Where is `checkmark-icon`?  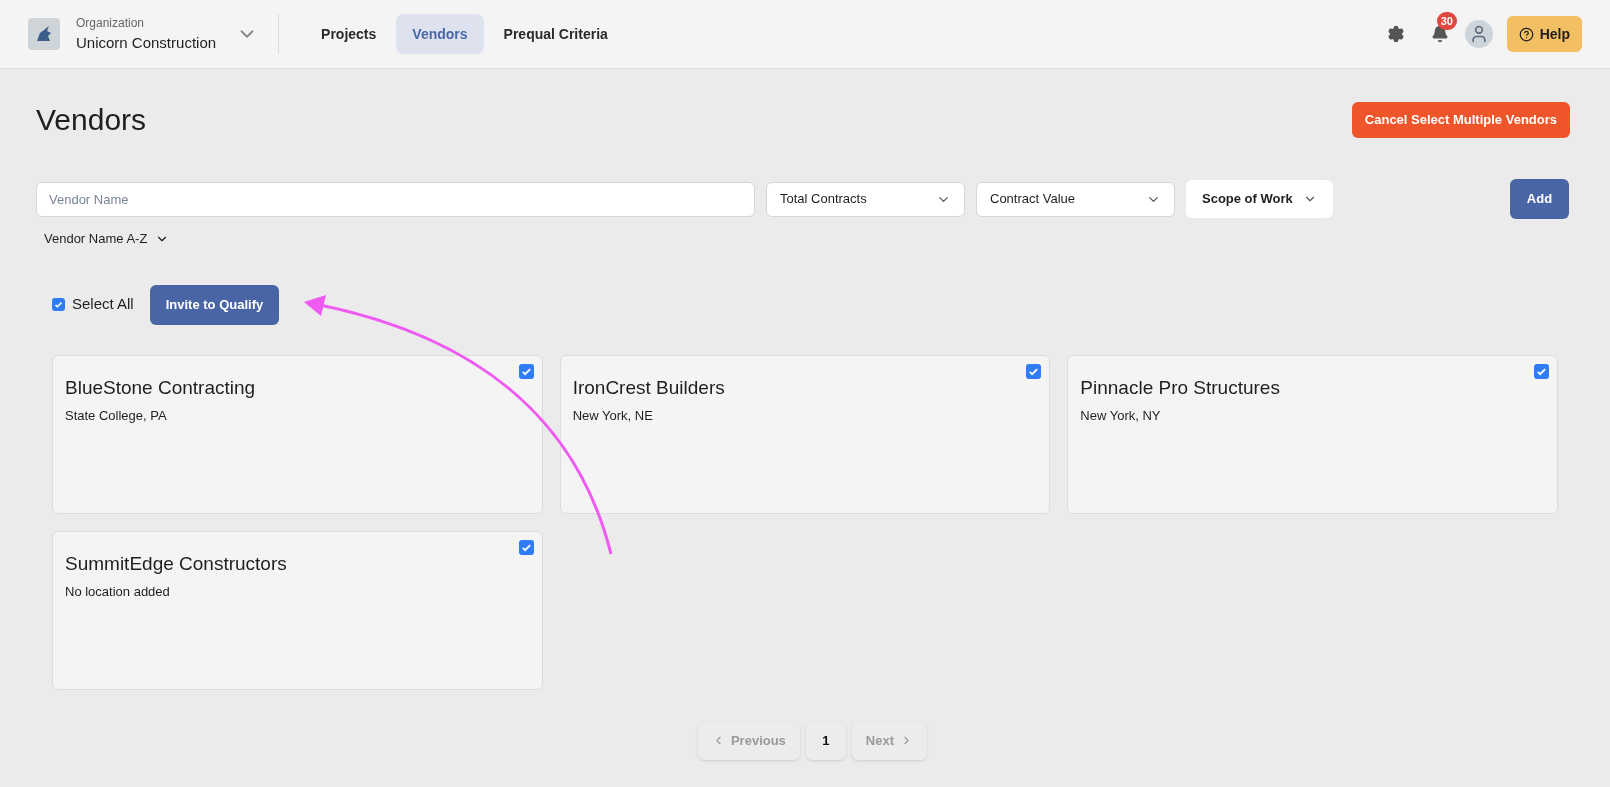 checkmark-icon is located at coordinates (58, 304).